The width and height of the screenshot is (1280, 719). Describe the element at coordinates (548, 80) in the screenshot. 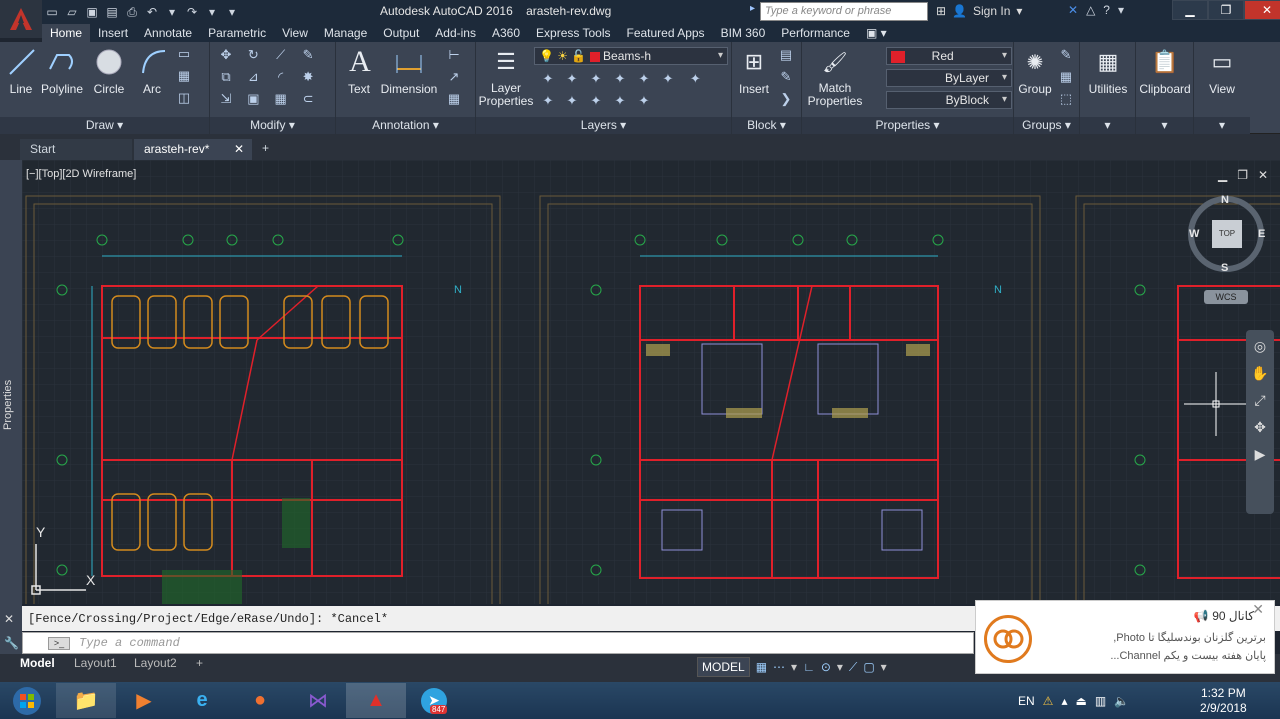

I see `layer-tool-1-icon: ✦` at that location.